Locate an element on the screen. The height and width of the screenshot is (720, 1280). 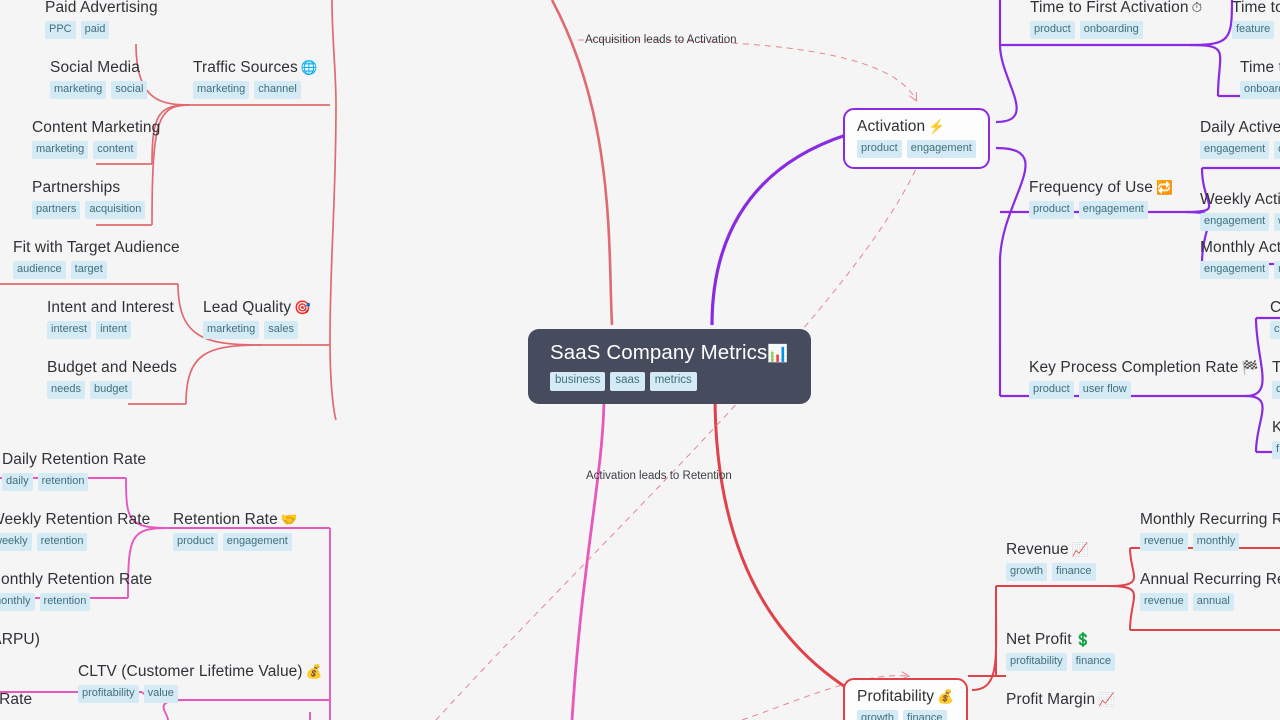
node-completion-c: C c is located at coordinates (1275, 319).